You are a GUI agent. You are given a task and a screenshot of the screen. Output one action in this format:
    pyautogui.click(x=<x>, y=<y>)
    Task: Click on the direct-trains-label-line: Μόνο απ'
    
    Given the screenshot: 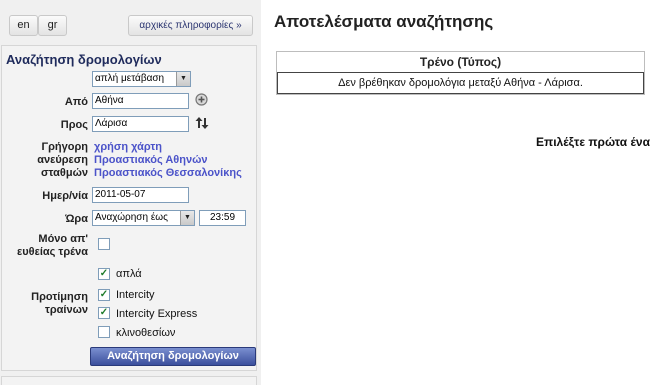 What is the action you would take?
    pyautogui.click(x=63, y=239)
    